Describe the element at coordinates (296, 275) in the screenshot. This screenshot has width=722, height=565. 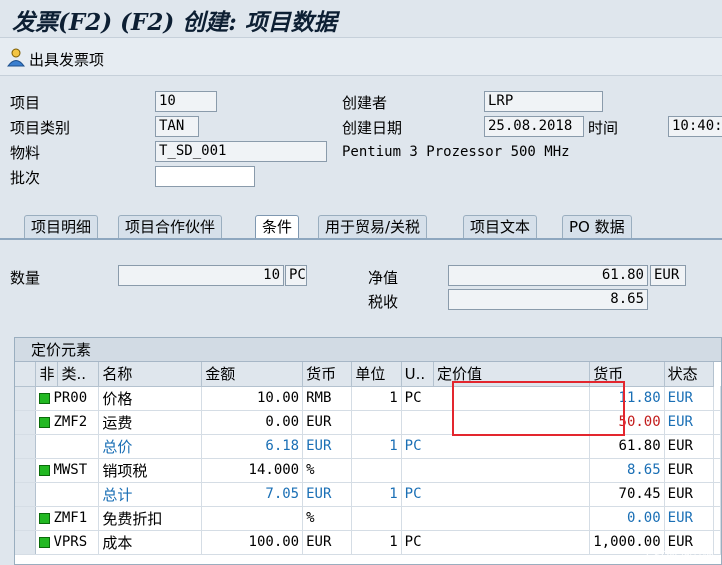
I see `quantity-unit-field: PC` at that location.